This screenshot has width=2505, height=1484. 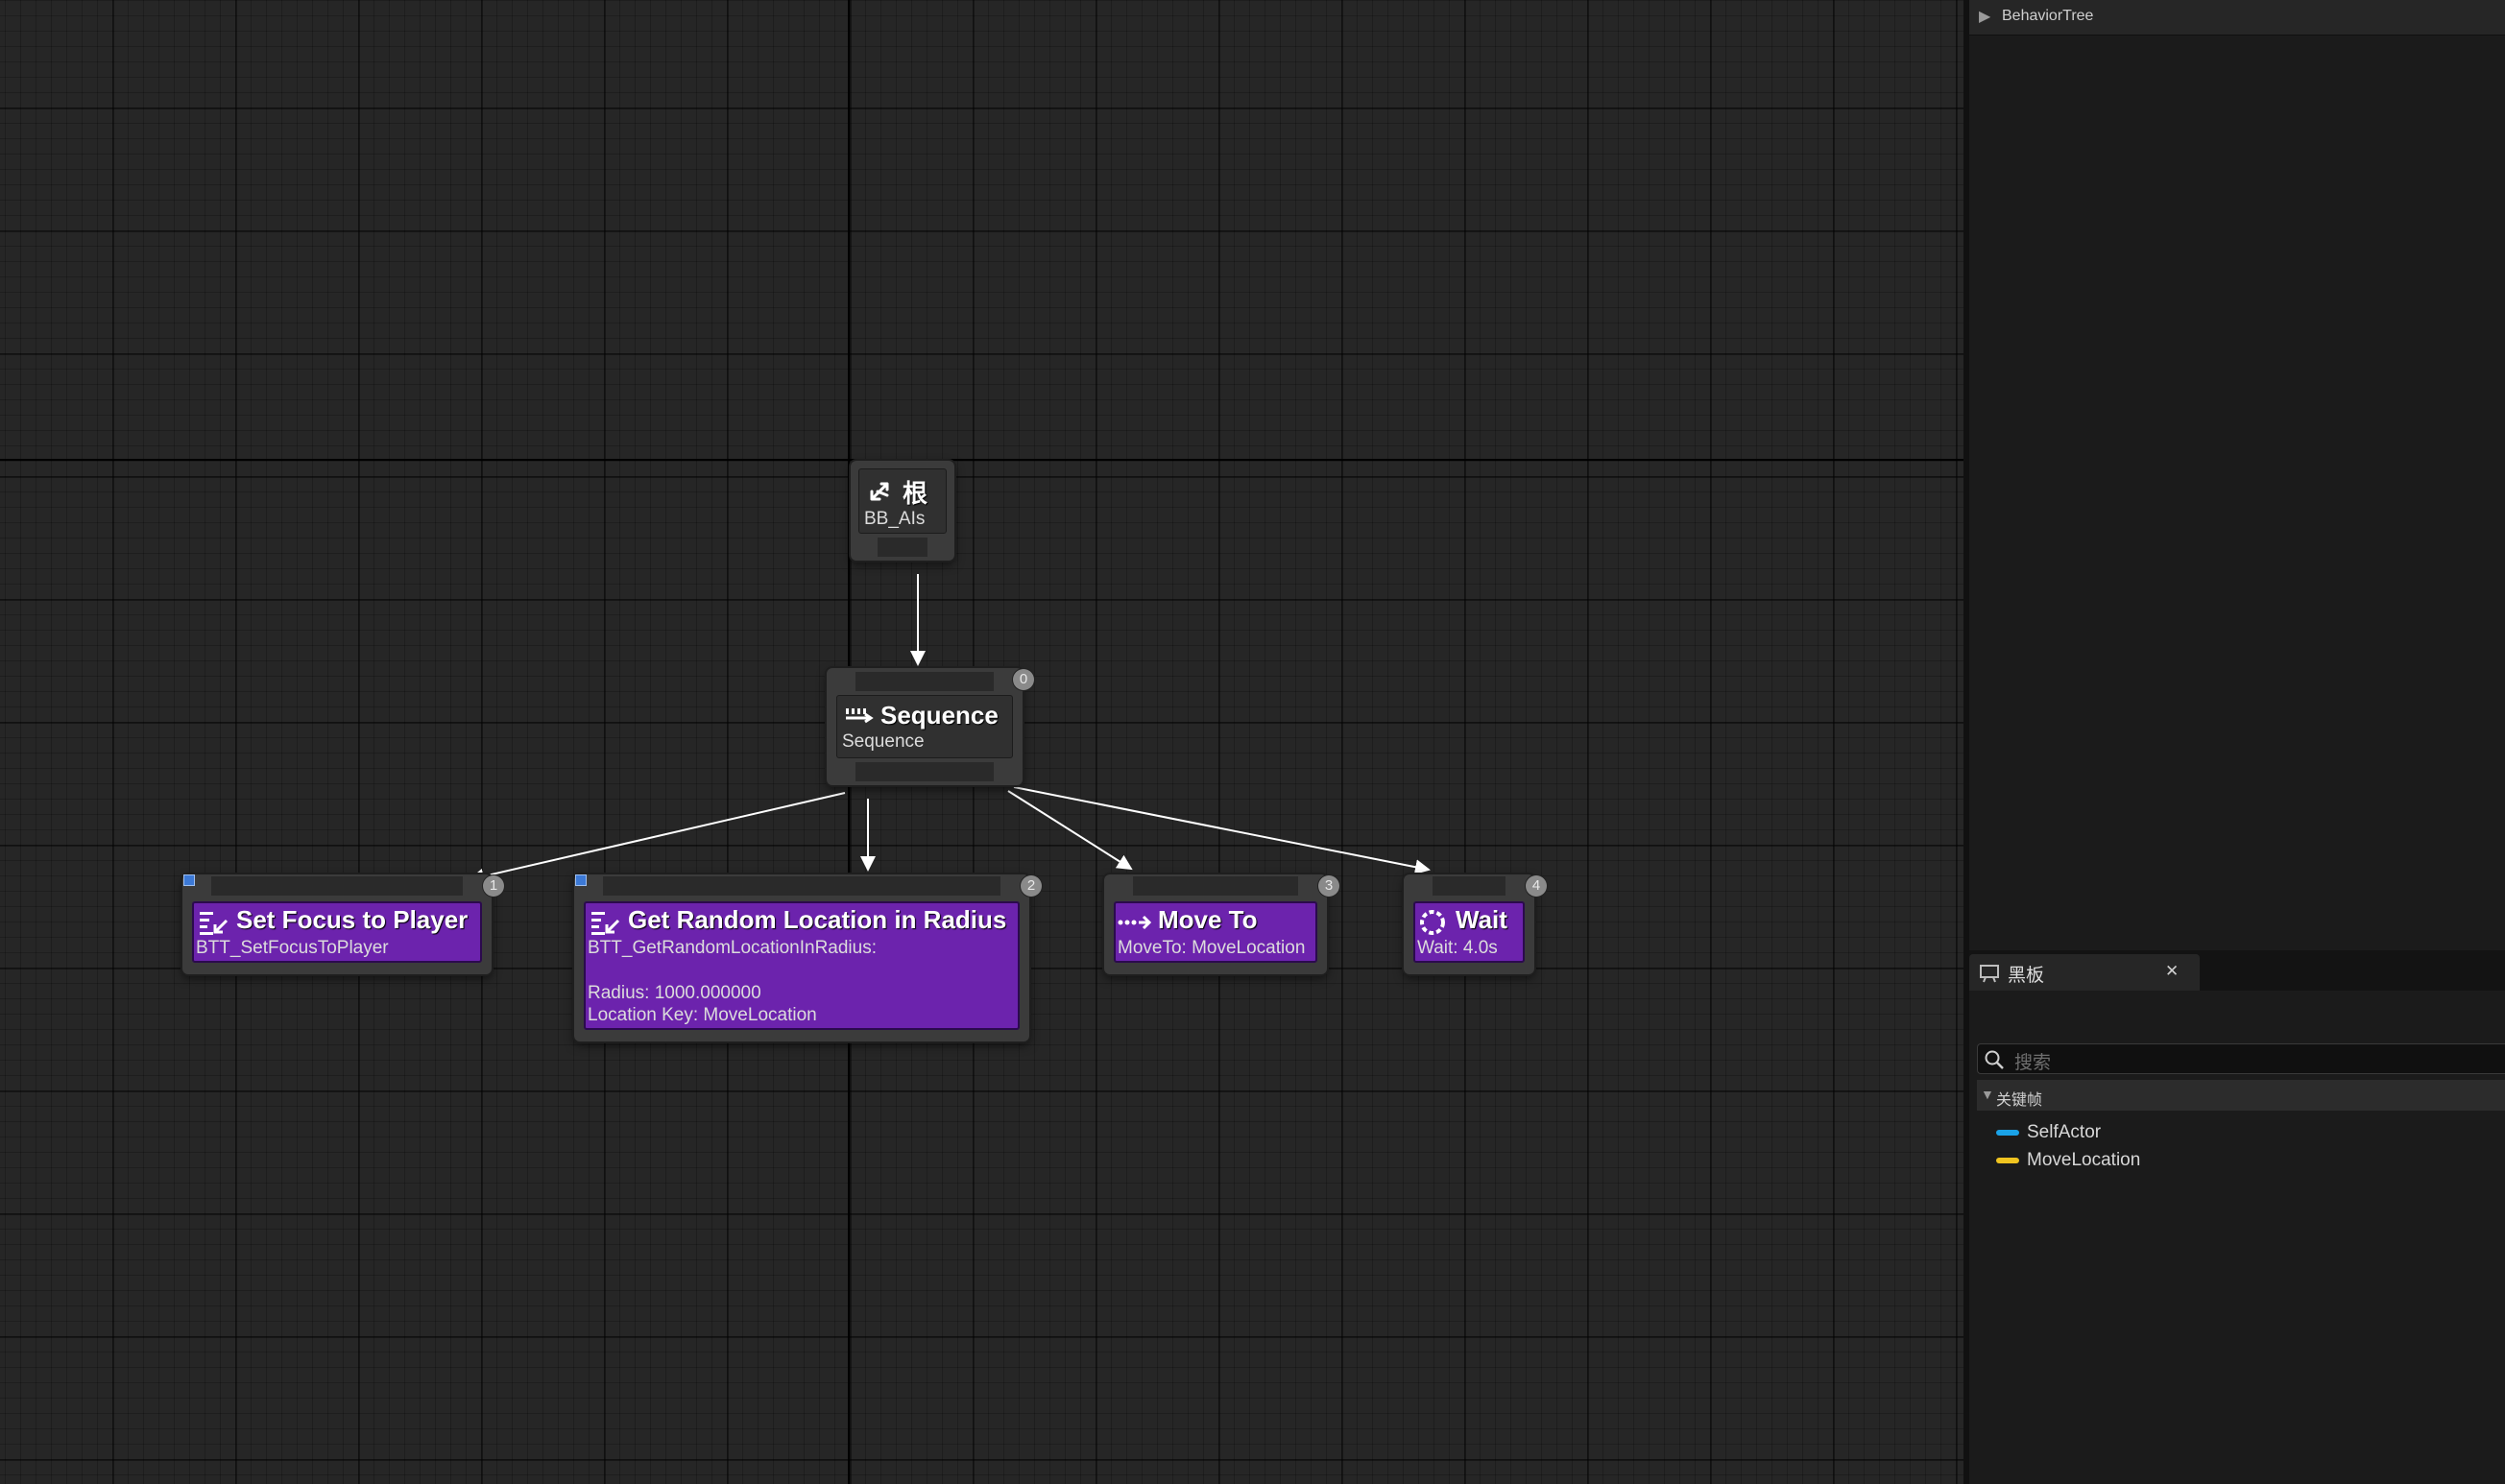 I want to click on execution-index-badge: 4, so click(x=1536, y=886).